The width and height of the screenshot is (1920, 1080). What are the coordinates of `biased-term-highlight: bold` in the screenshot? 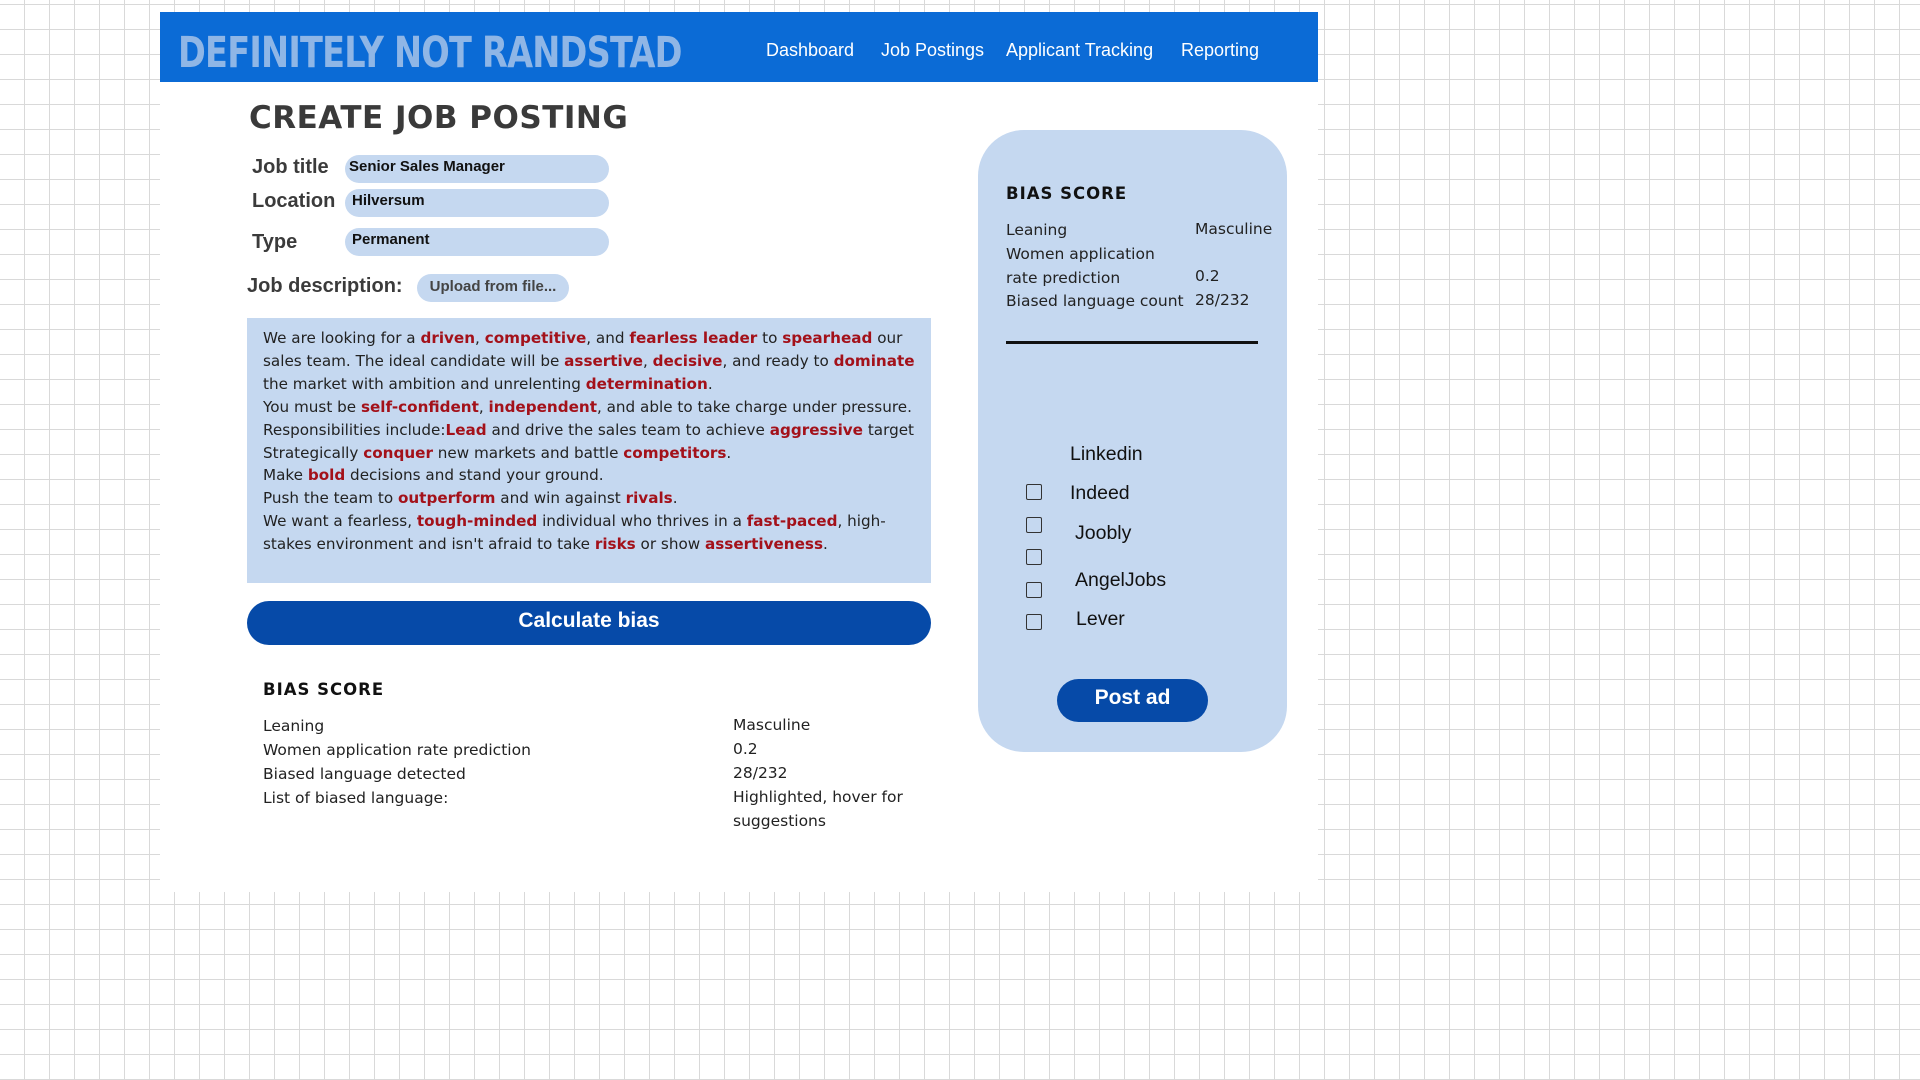 It's located at (326, 475).